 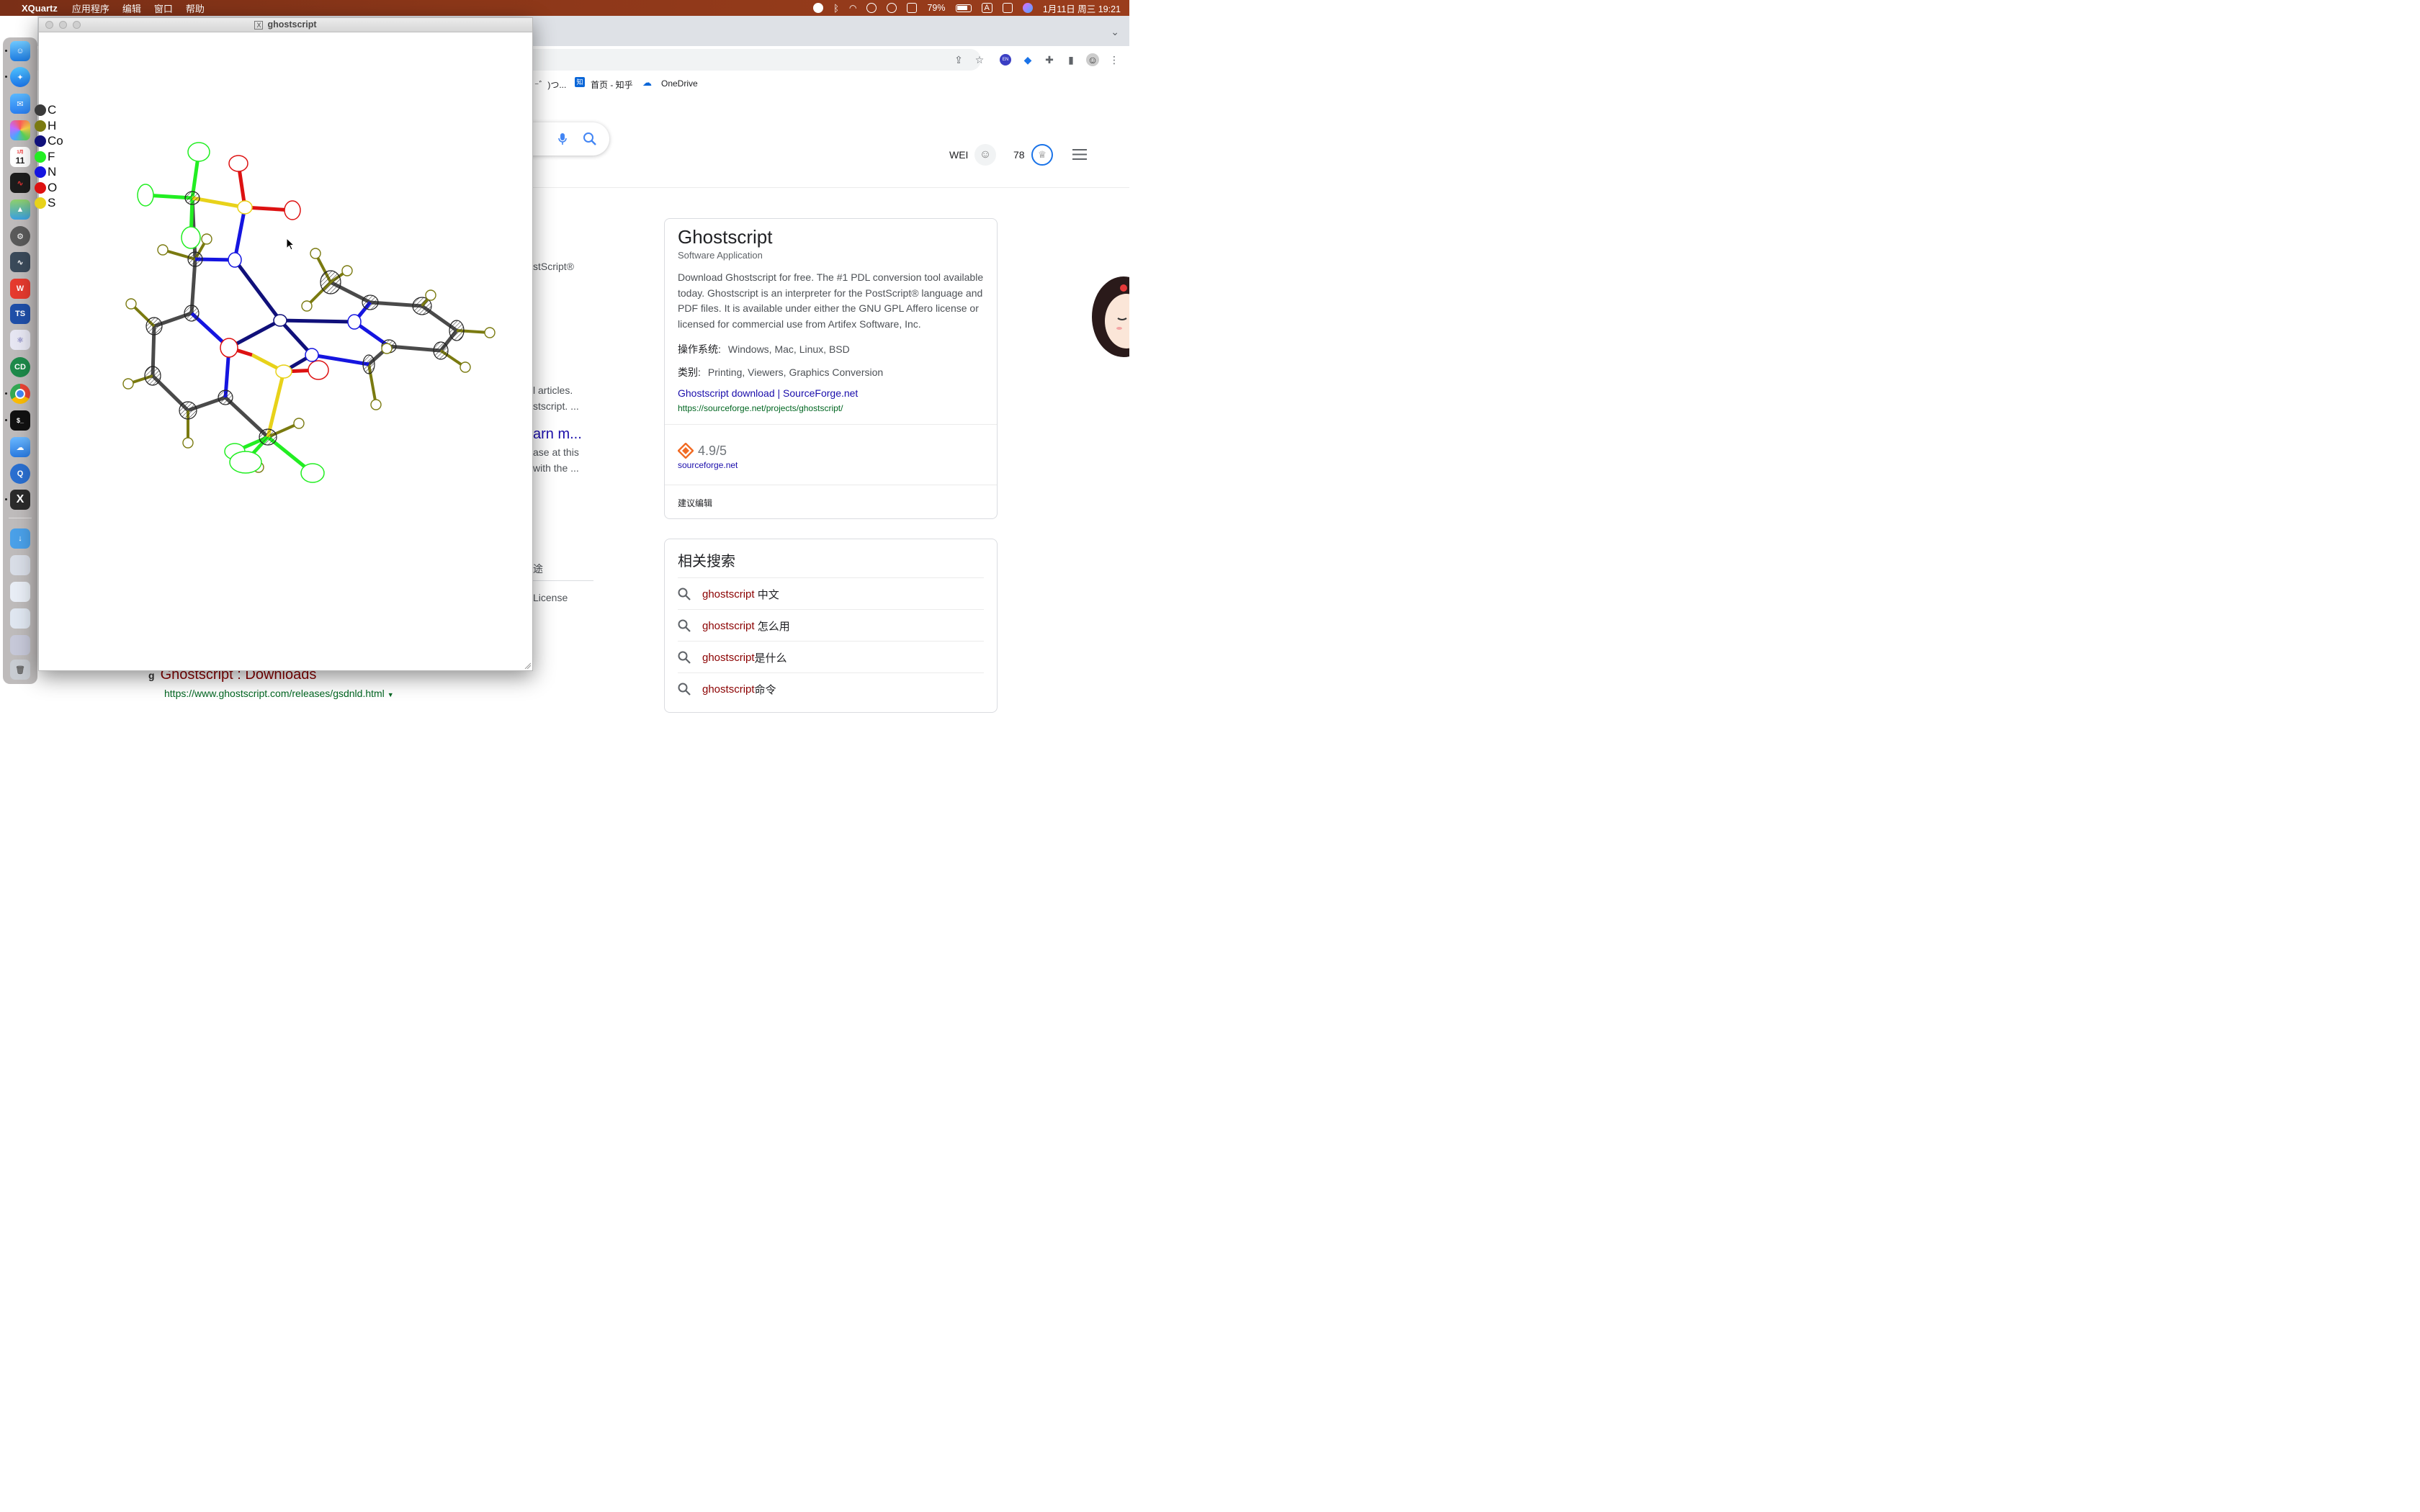 What do you see at coordinates (20, 367) in the screenshot?
I see `chemdraw-icon: CD` at bounding box center [20, 367].